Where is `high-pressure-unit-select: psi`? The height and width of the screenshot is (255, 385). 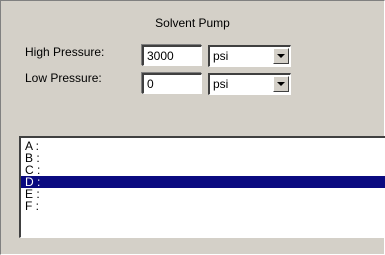 high-pressure-unit-select: psi is located at coordinates (249, 56).